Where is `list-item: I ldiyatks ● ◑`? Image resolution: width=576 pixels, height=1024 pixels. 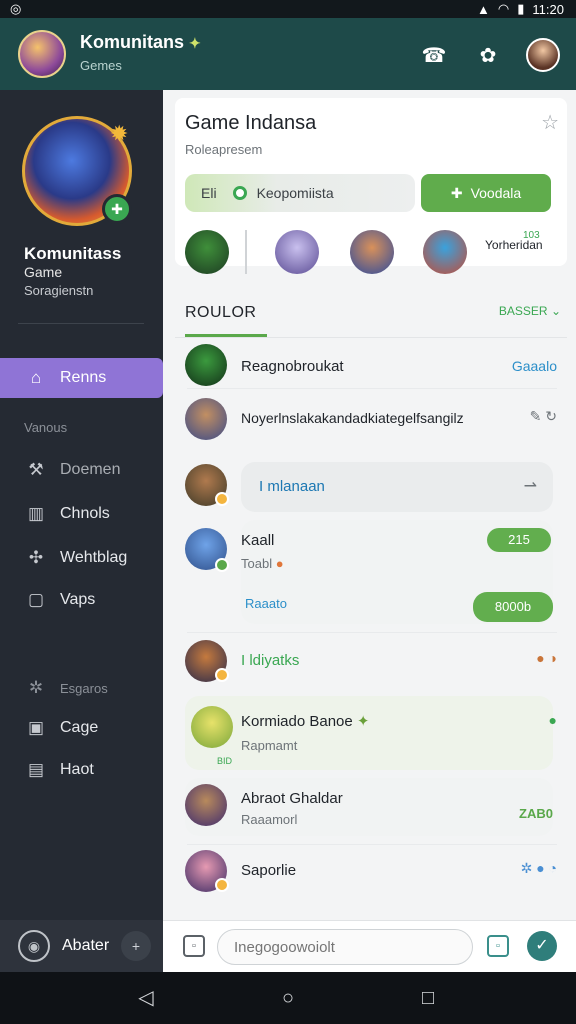
list-item: I ldiyatks ● ◑ is located at coordinates (371, 663).